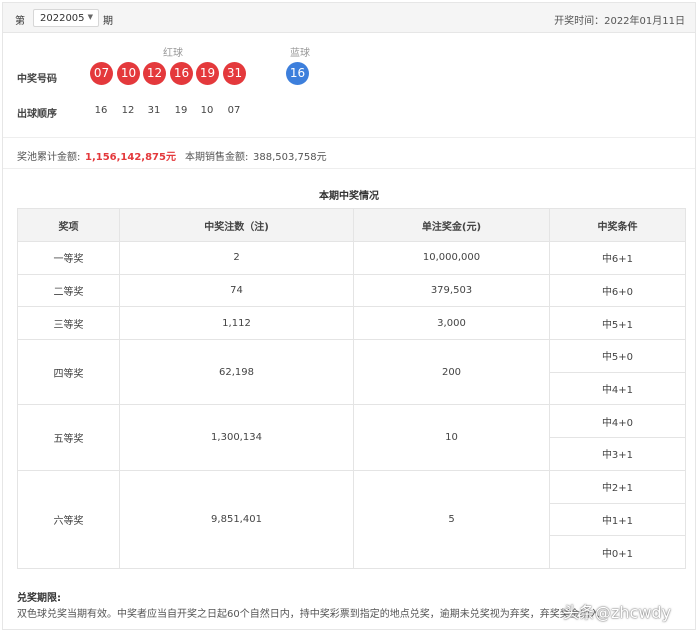 This screenshot has width=700, height=633. Describe the element at coordinates (236, 225) in the screenshot. I see `column-header: 中奖注数（注)` at that location.